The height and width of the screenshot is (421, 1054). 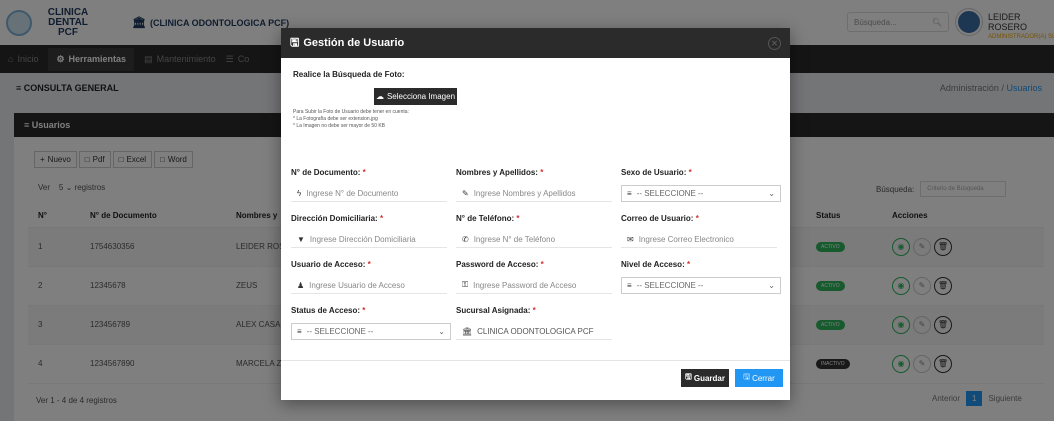 What do you see at coordinates (686, 239) in the screenshot?
I see `correo-placeholder: Ingrese Correo Electronico` at bounding box center [686, 239].